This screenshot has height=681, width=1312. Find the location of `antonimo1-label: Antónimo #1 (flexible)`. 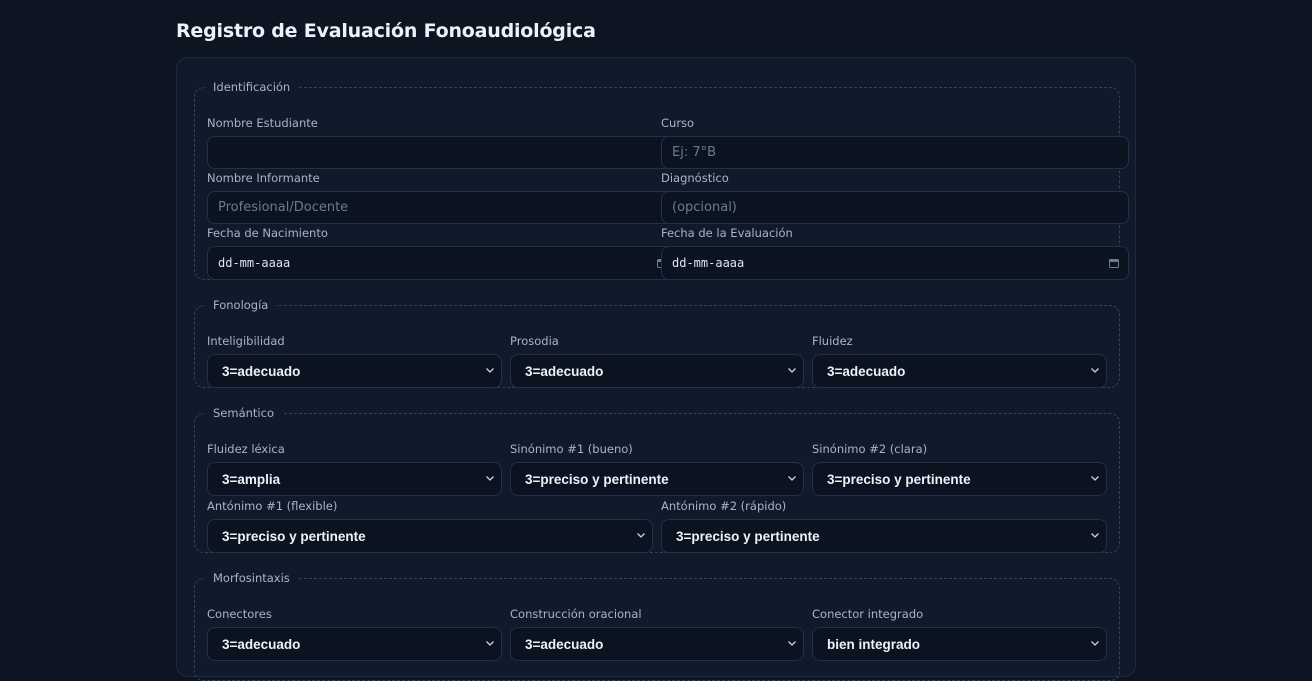

antonimo1-label: Antónimo #1 (flexible) is located at coordinates (272, 506).